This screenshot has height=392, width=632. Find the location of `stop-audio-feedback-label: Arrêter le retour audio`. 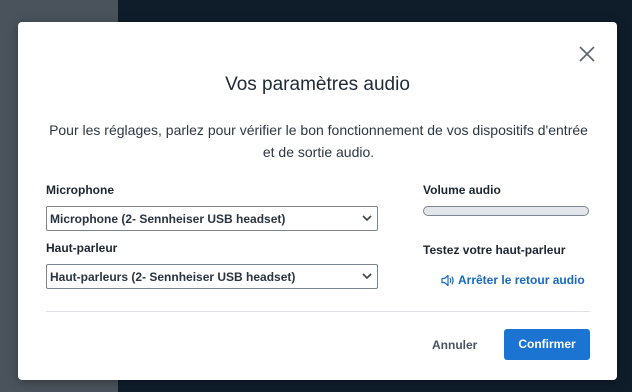

stop-audio-feedback-label: Arrêter le retour audio is located at coordinates (521, 280).